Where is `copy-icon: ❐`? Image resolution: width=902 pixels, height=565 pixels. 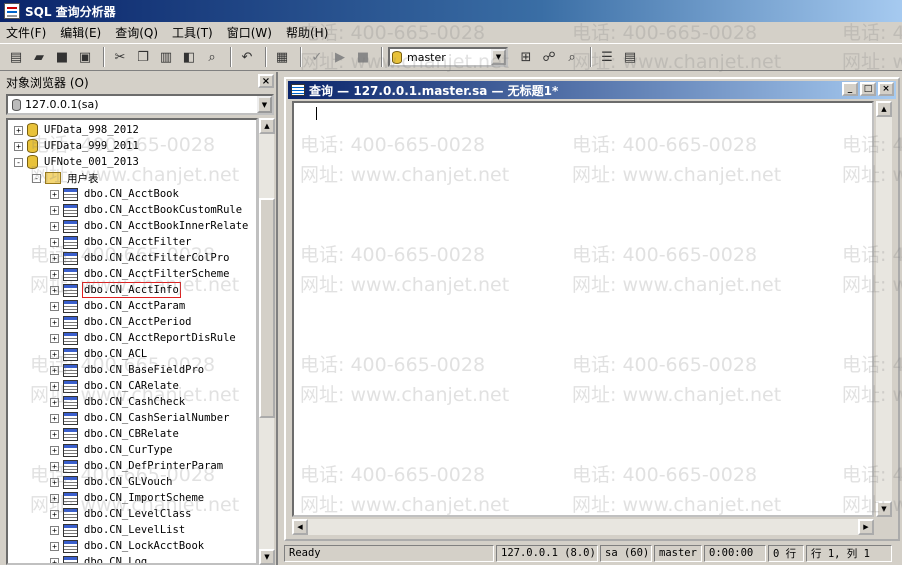 copy-icon: ❐ is located at coordinates (143, 57).